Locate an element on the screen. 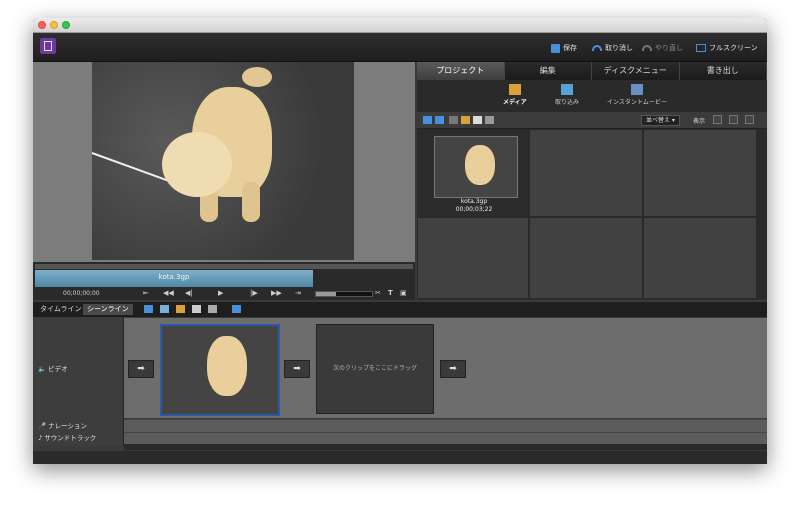  film-strip-icon is located at coordinates (636, 89).